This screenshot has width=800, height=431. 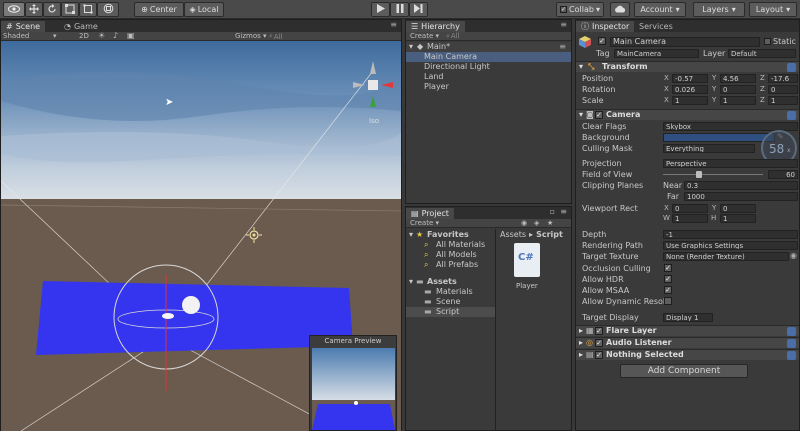 I want to click on scale-z-field: 1, so click(x=783, y=100).